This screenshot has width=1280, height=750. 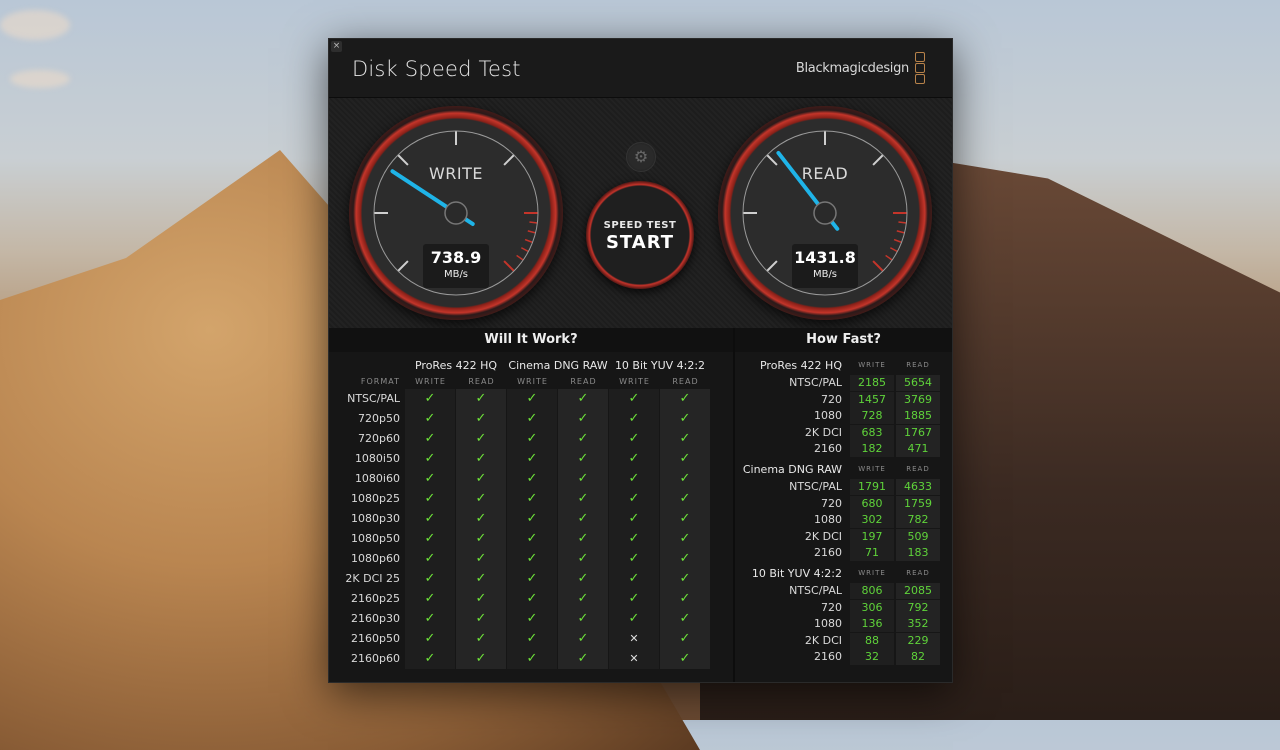 What do you see at coordinates (831, 607) in the screenshot?
I see `format-label: 720` at bounding box center [831, 607].